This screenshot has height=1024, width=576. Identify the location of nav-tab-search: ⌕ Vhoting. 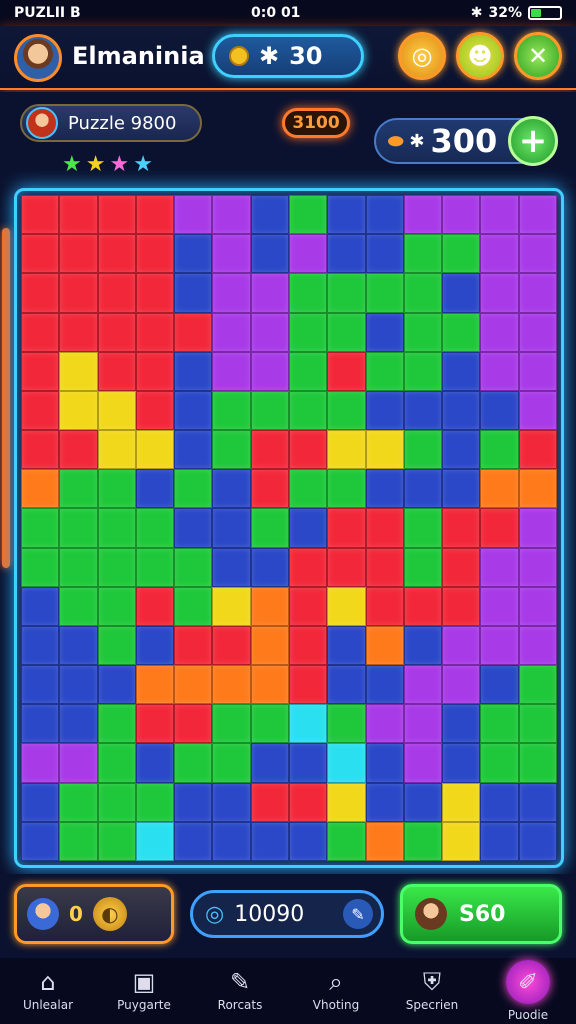
(336, 991).